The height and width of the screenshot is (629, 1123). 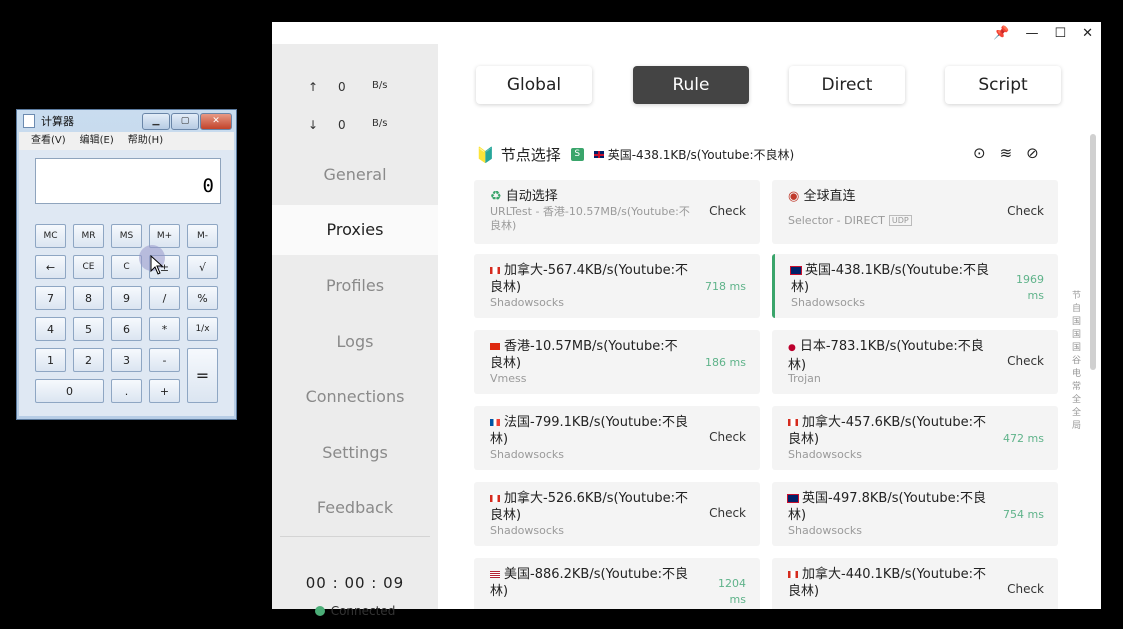 What do you see at coordinates (887, 431) in the screenshot?
I see `proxy-name: 加拿大-457.6KB/s(Youtube:不良林)` at bounding box center [887, 431].